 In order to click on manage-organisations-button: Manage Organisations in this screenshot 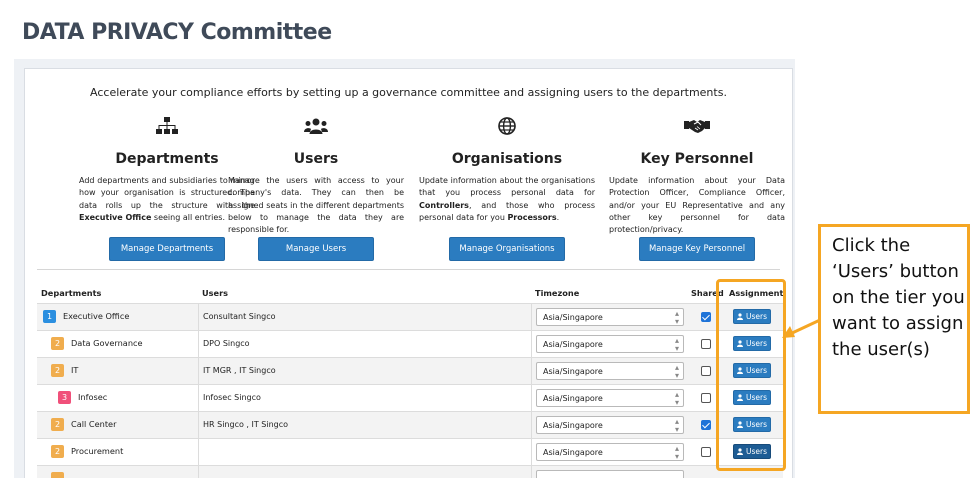, I will do `click(507, 249)`.